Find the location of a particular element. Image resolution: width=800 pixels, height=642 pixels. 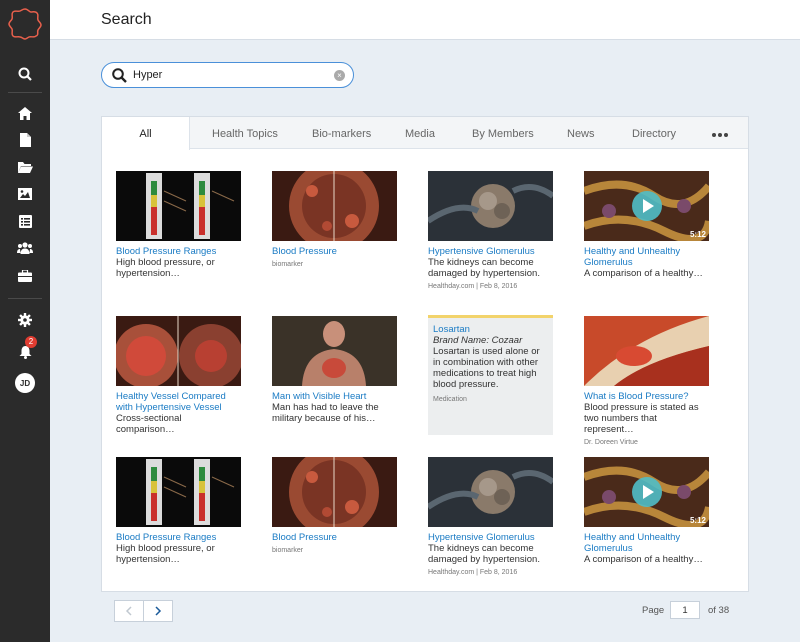

group-icon is located at coordinates (25, 248).